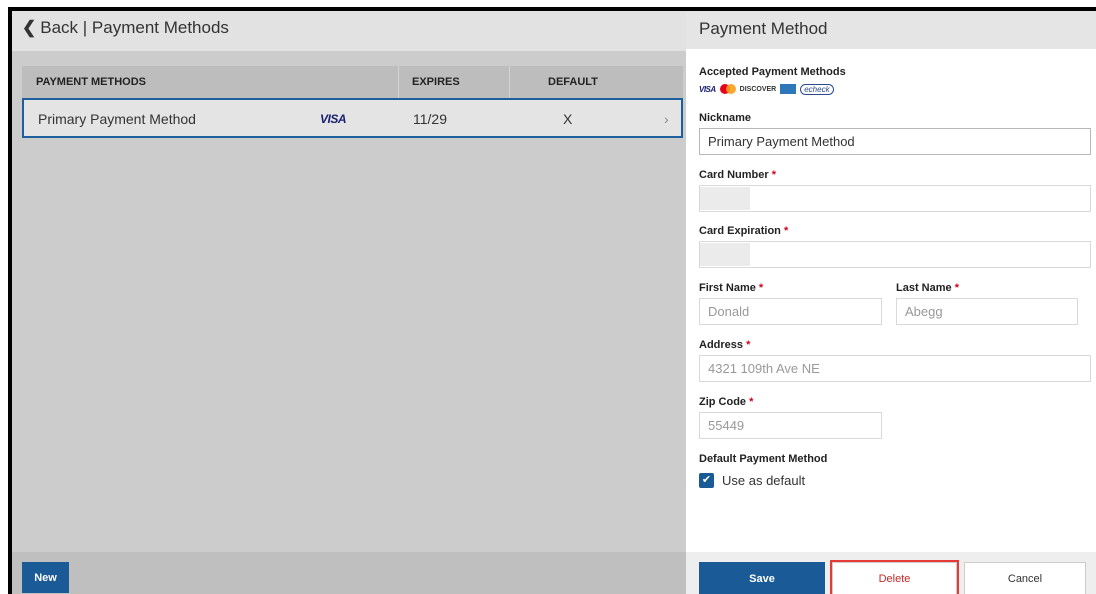 The width and height of the screenshot is (1096, 594). What do you see at coordinates (987, 311) in the screenshot?
I see `last-name-input: Abegg` at bounding box center [987, 311].